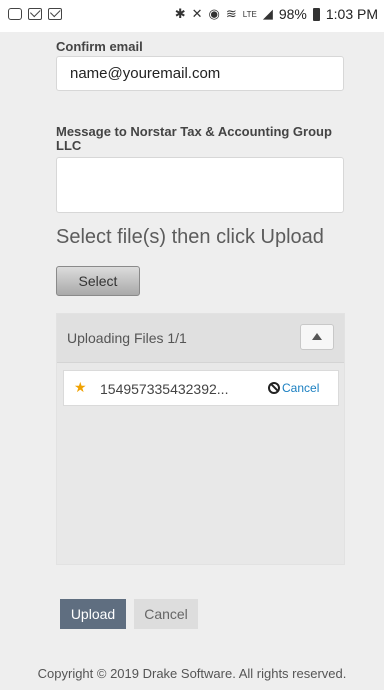  I want to click on upload-section-title: Select file(s) then click Upload, so click(190, 237).